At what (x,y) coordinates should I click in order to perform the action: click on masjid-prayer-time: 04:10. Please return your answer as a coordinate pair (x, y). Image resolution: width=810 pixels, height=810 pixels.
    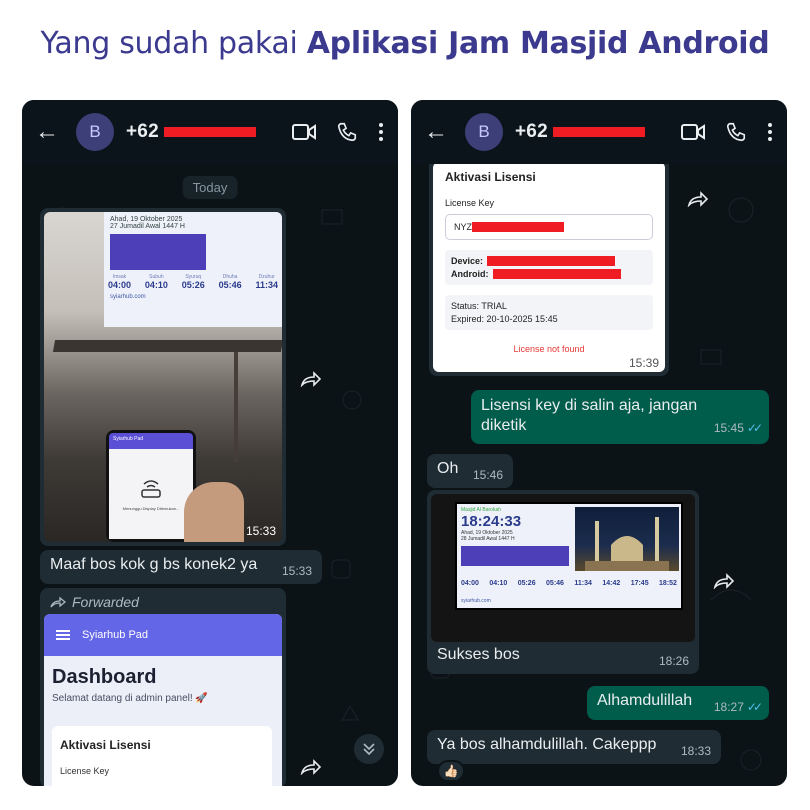
    Looking at the image, I should click on (498, 583).